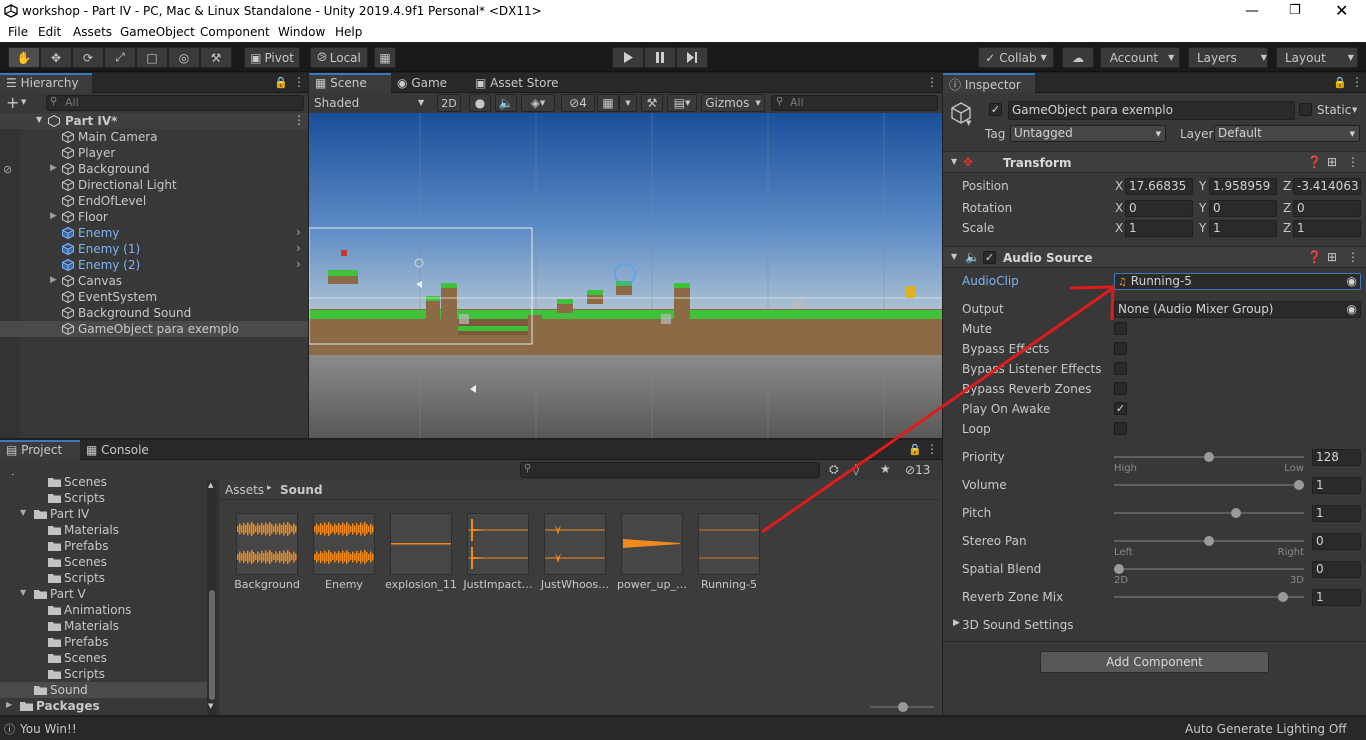  Describe the element at coordinates (449, 103) in the screenshot. I see `toggle-2d-button: 2D` at that location.